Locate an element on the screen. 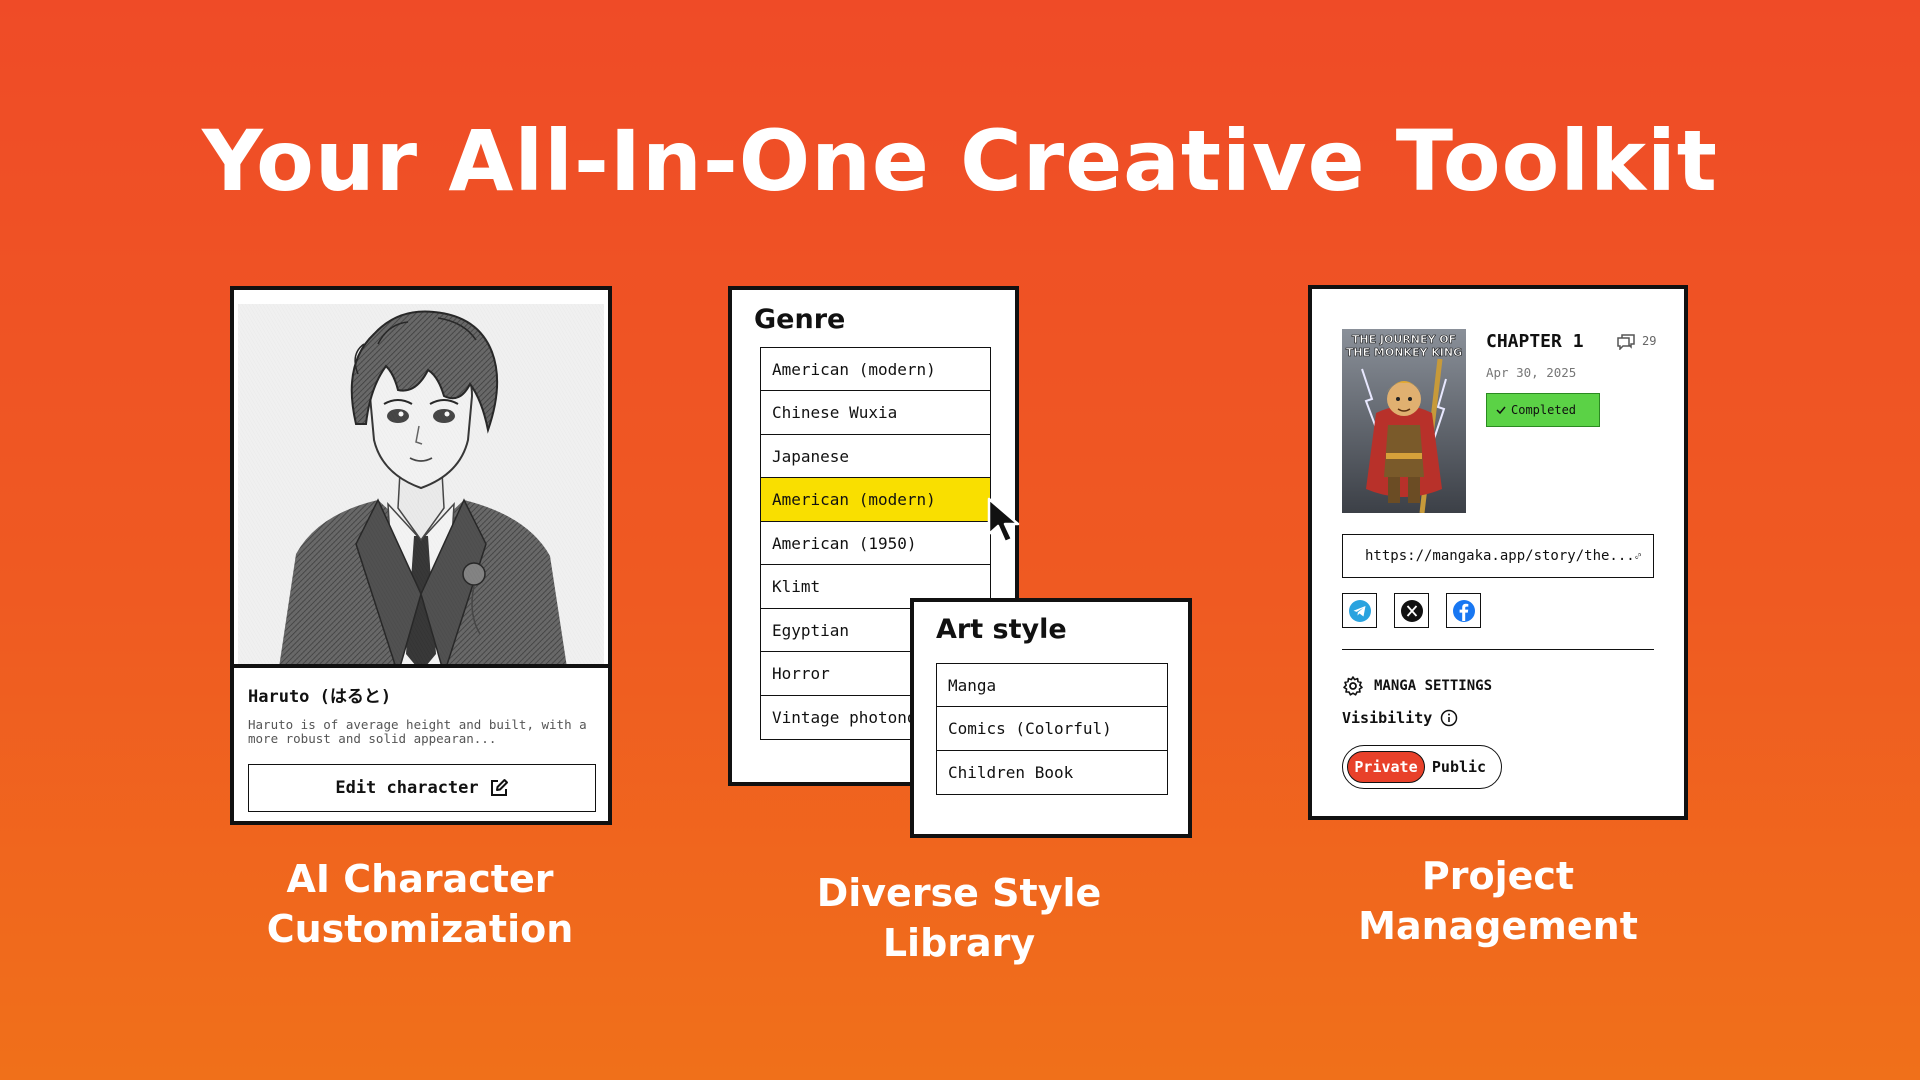 This screenshot has height=1080, width=1920. visibility-public-option: Public is located at coordinates (1459, 767).